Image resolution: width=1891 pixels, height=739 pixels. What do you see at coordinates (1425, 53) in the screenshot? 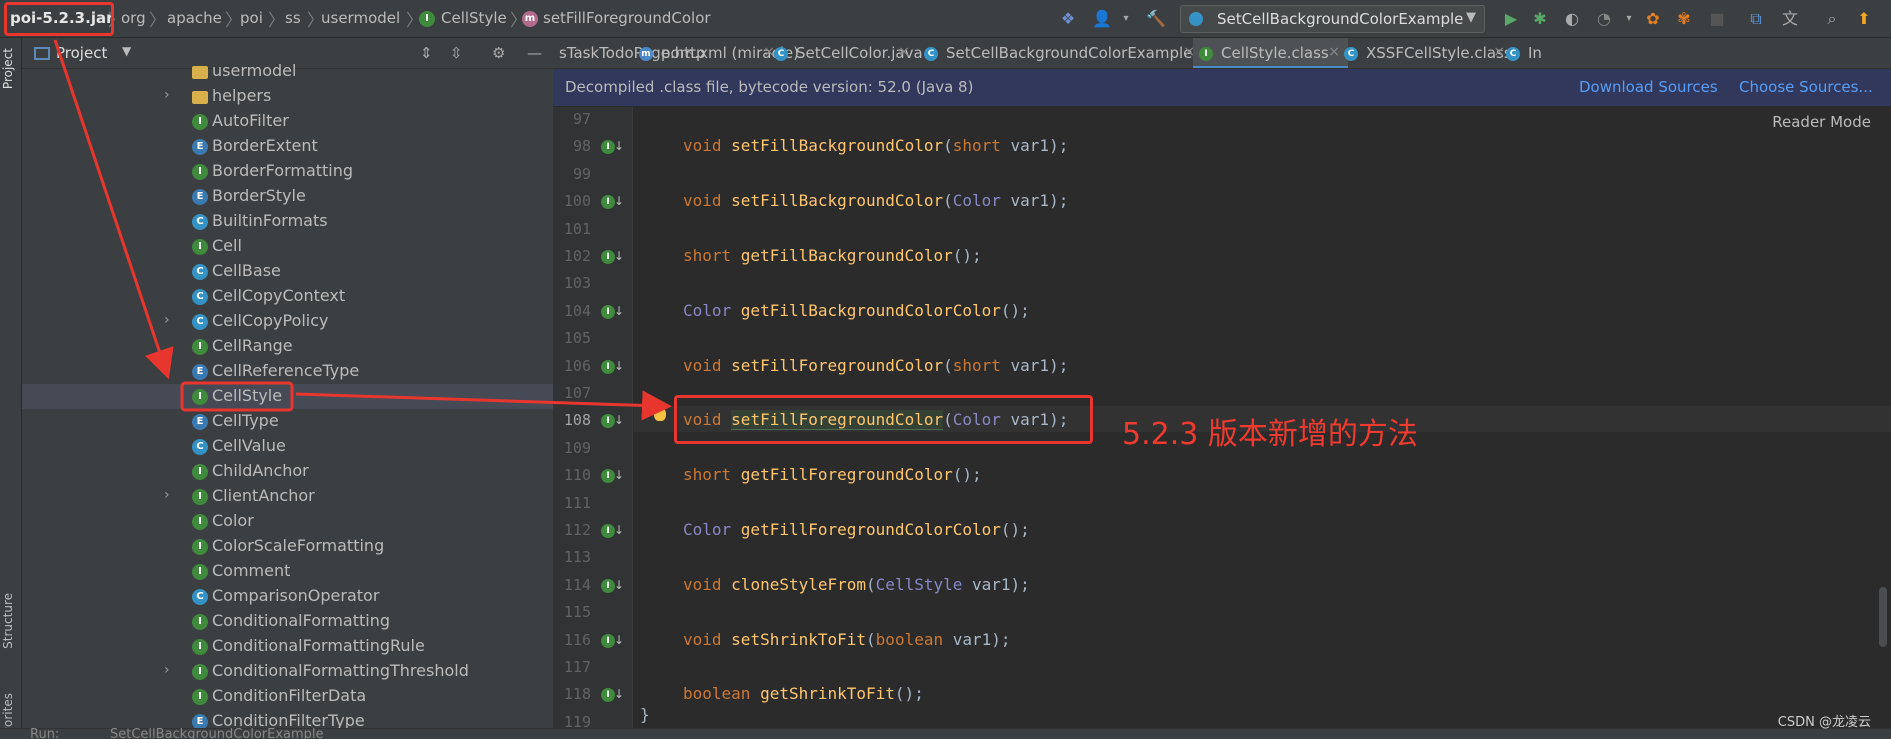
I see `editor-tab: C XSSFCellStyle.class ×` at bounding box center [1425, 53].